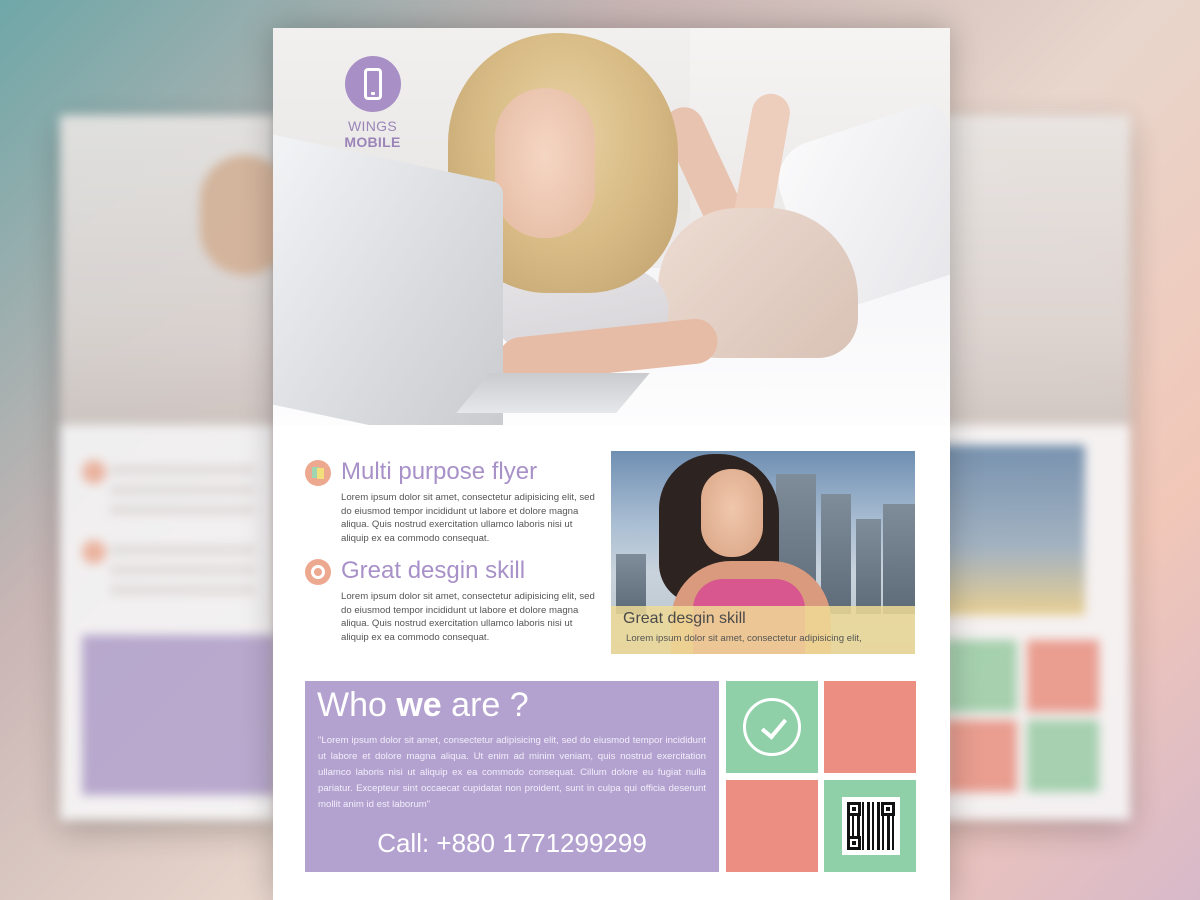 The height and width of the screenshot is (900, 1200). Describe the element at coordinates (545, 163) in the screenshot. I see `hero-face` at that location.